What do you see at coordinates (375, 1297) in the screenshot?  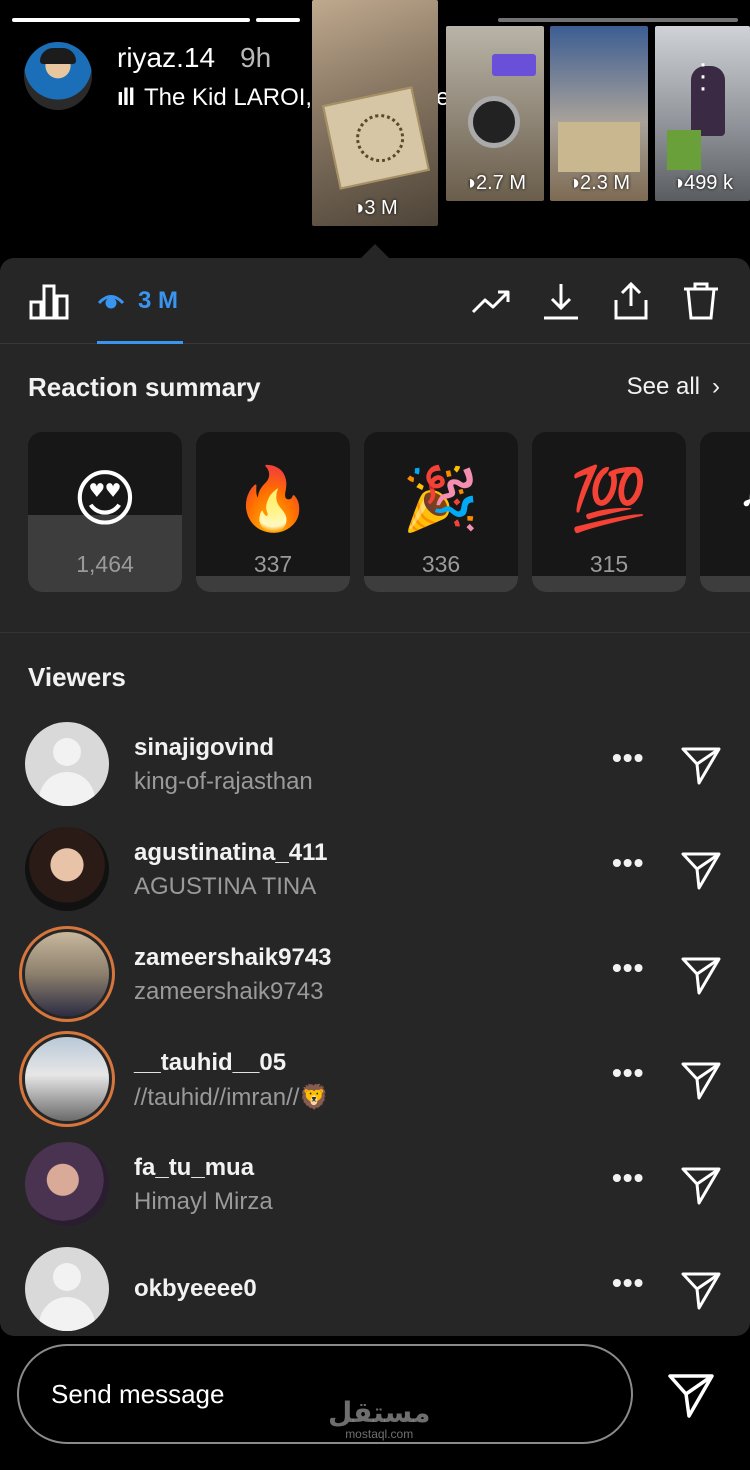 I see `viewer-row: okbyeeee0 •••` at bounding box center [375, 1297].